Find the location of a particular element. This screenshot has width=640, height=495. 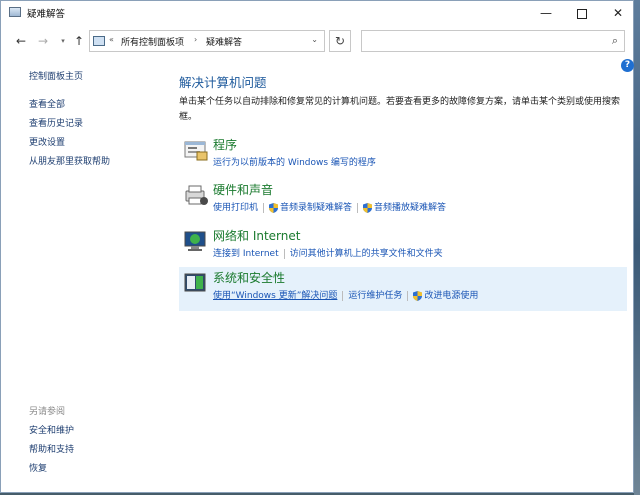

link-shared-files-folders: 访问其他计算机上的共享文件和文件夹 is located at coordinates (366, 254).